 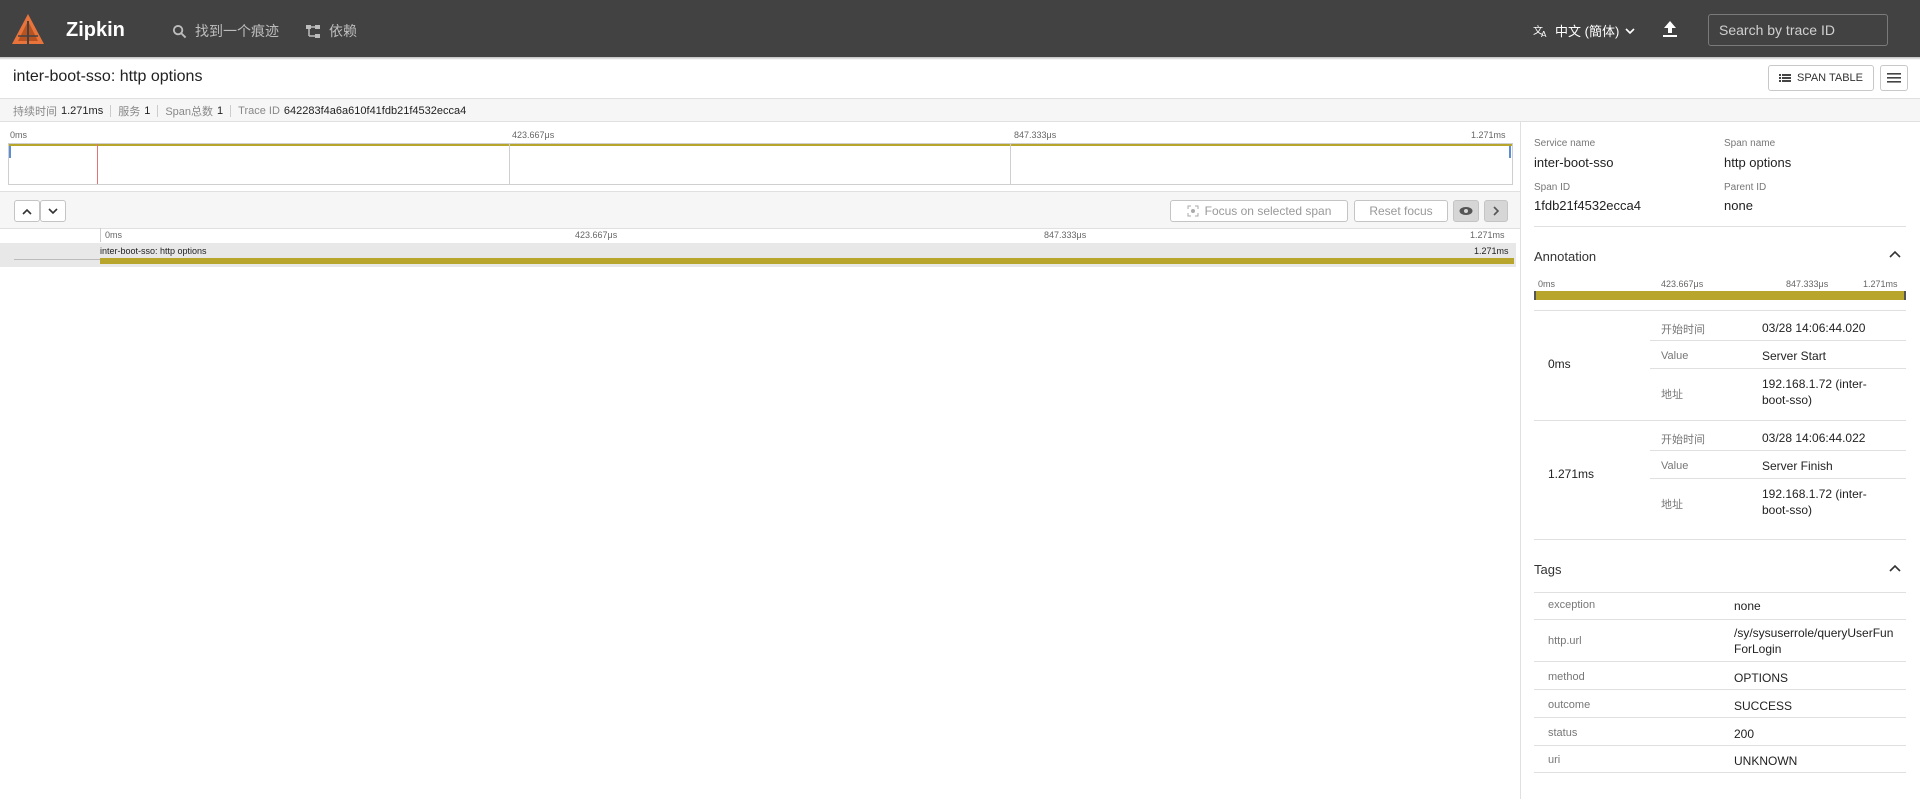 What do you see at coordinates (1065, 235) in the screenshot?
I see `timeline-tick: 847.333μs` at bounding box center [1065, 235].